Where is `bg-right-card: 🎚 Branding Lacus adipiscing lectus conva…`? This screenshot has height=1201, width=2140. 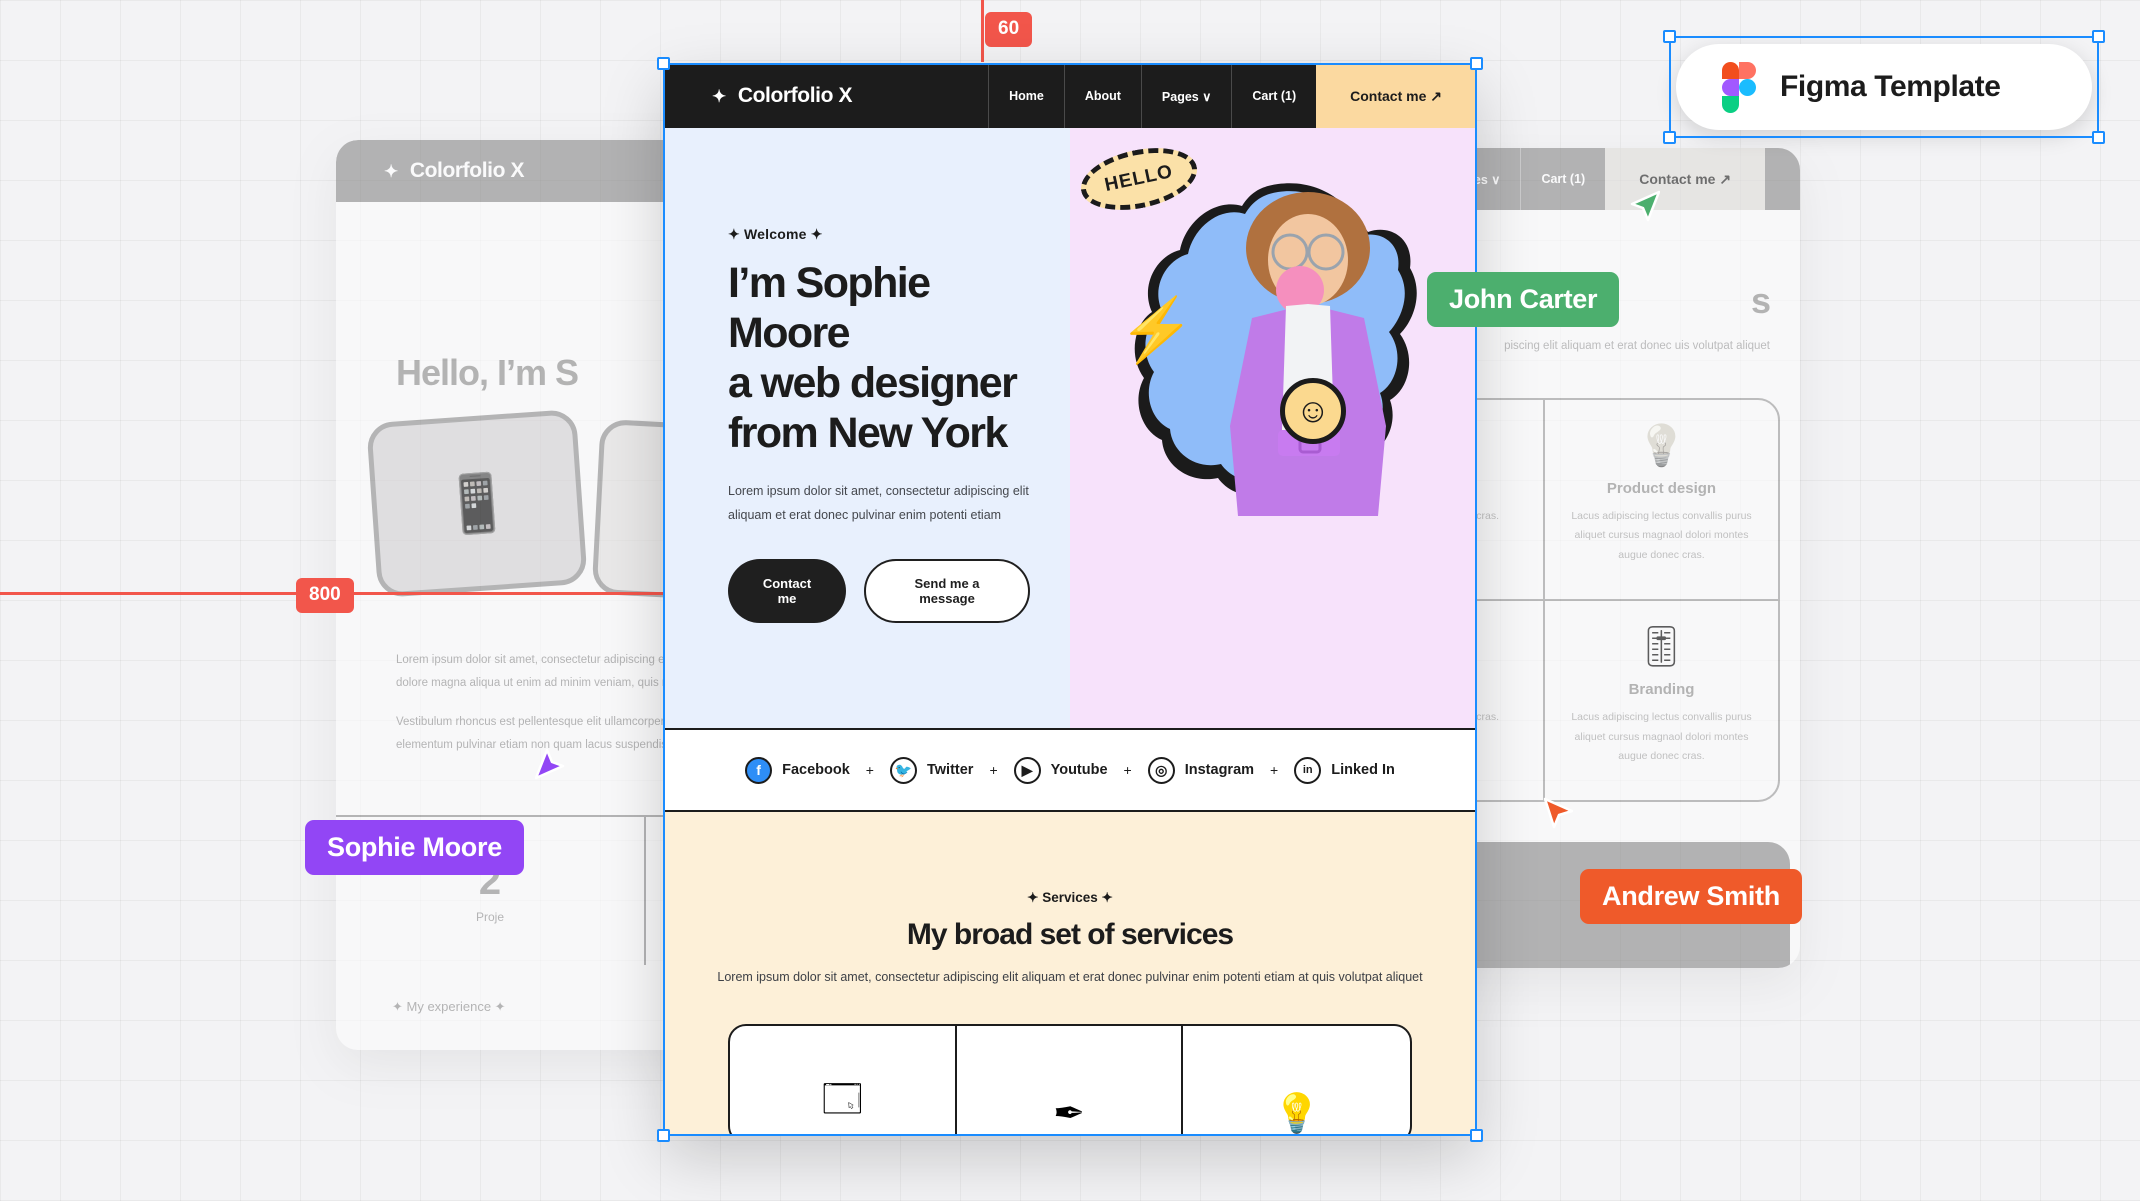
bg-right-card: 🎚 Branding Lacus adipiscing lectus conva… is located at coordinates (1661, 700).